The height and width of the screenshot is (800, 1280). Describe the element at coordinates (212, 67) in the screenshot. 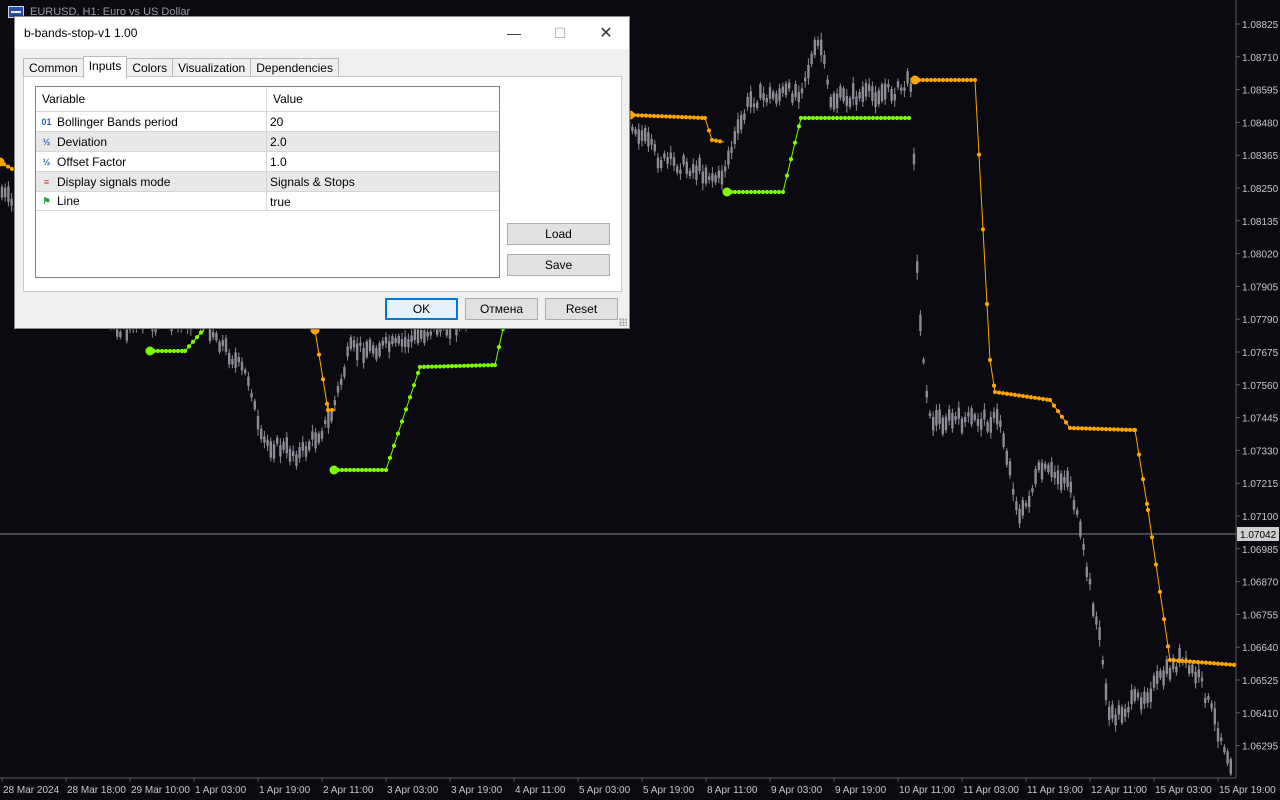

I see `tab-visualization: Visualization` at that location.